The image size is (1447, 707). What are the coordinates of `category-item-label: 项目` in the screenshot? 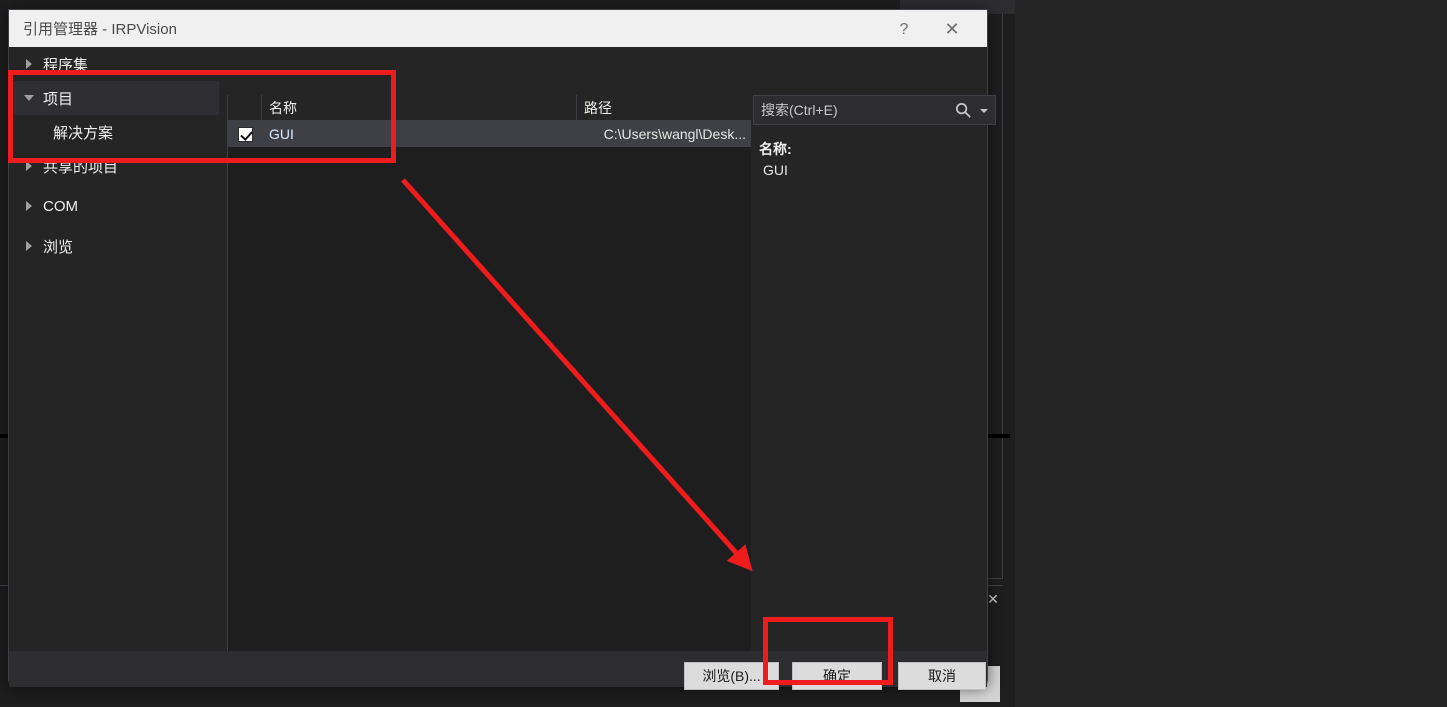 It's located at (58, 99).